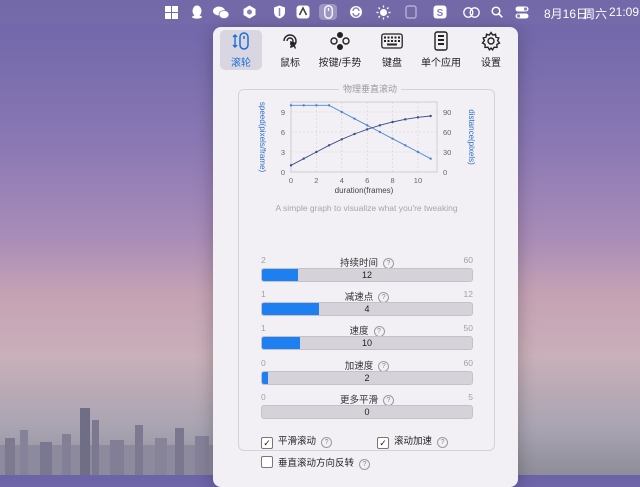  What do you see at coordinates (342, 180) in the screenshot?
I see `x-tick-label: 4` at bounding box center [342, 180].